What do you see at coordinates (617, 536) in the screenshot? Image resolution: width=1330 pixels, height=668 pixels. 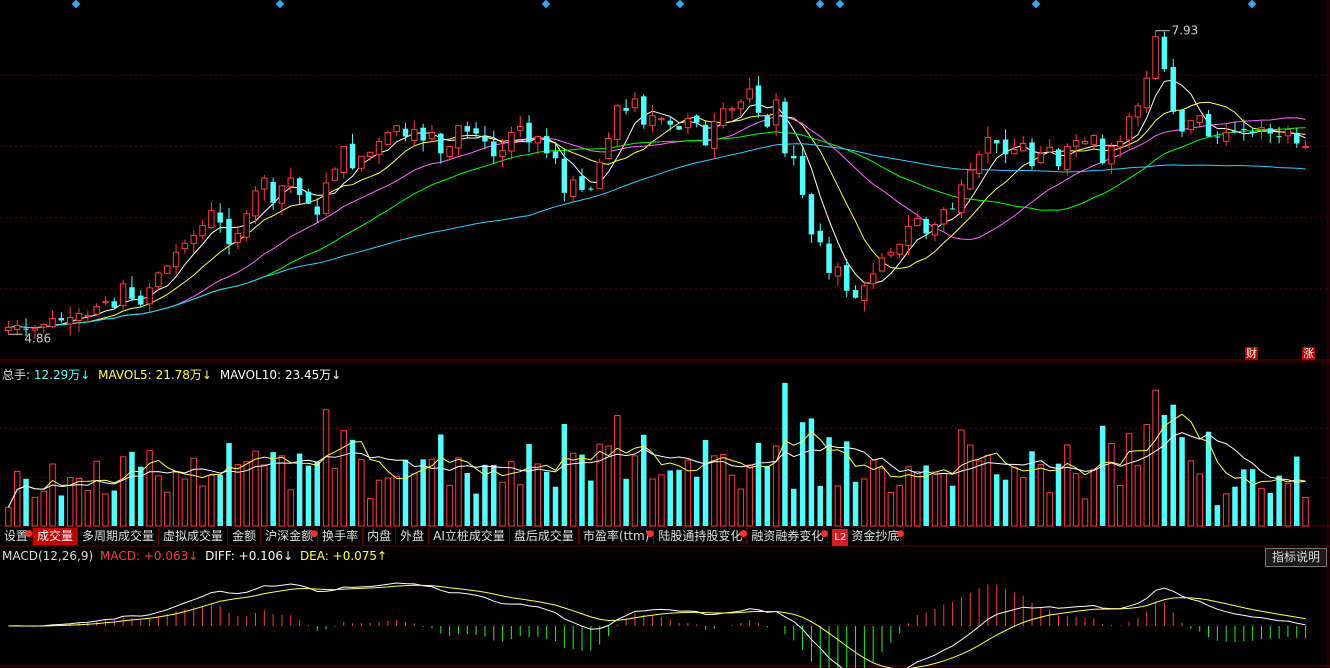 I see `tab-pe-ttm: 市盈率(ttm) ●` at bounding box center [617, 536].